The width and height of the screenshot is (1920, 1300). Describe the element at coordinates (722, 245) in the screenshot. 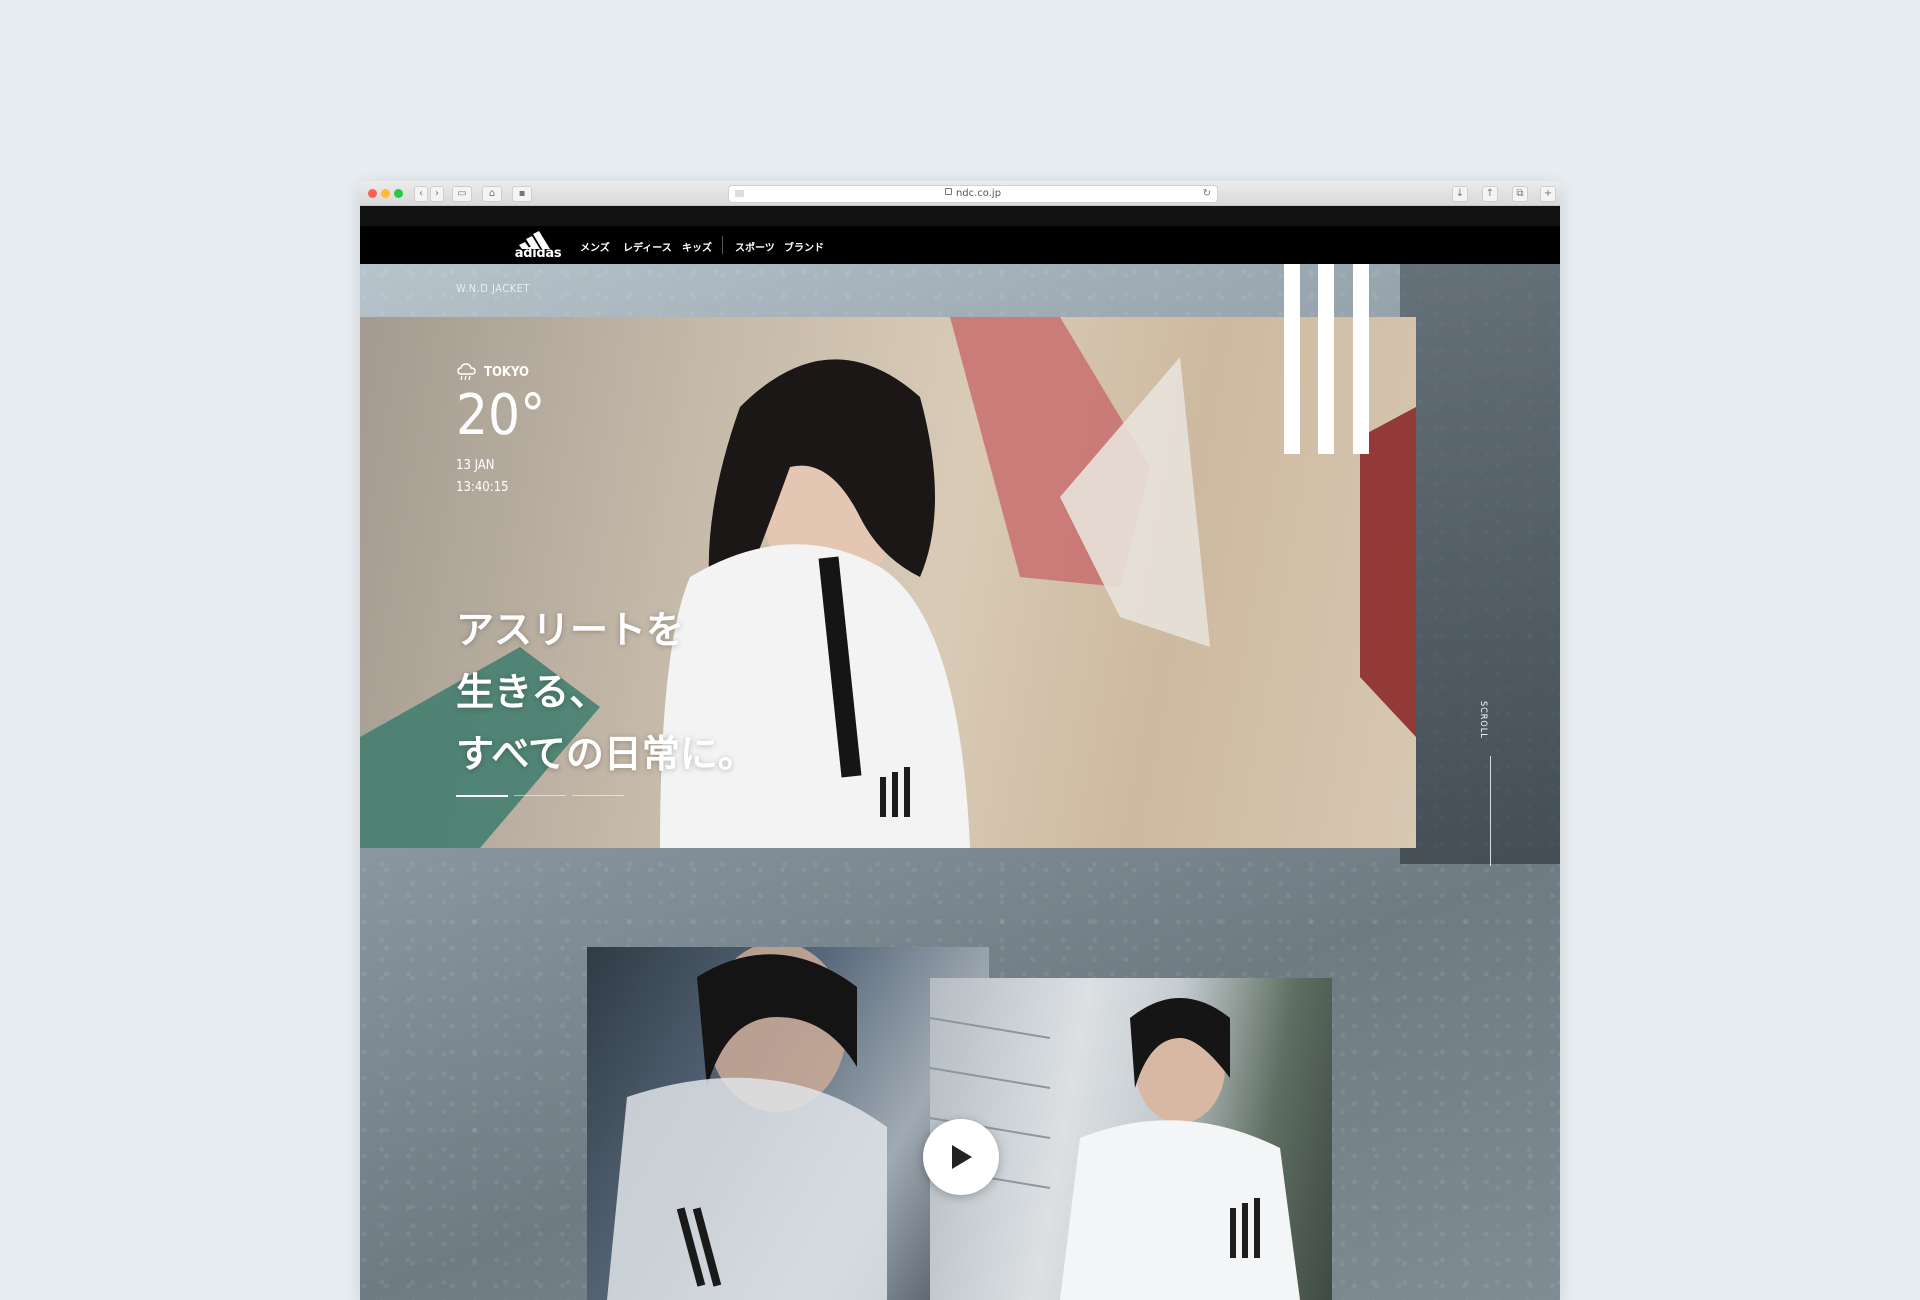

I see `nav-divider` at that location.